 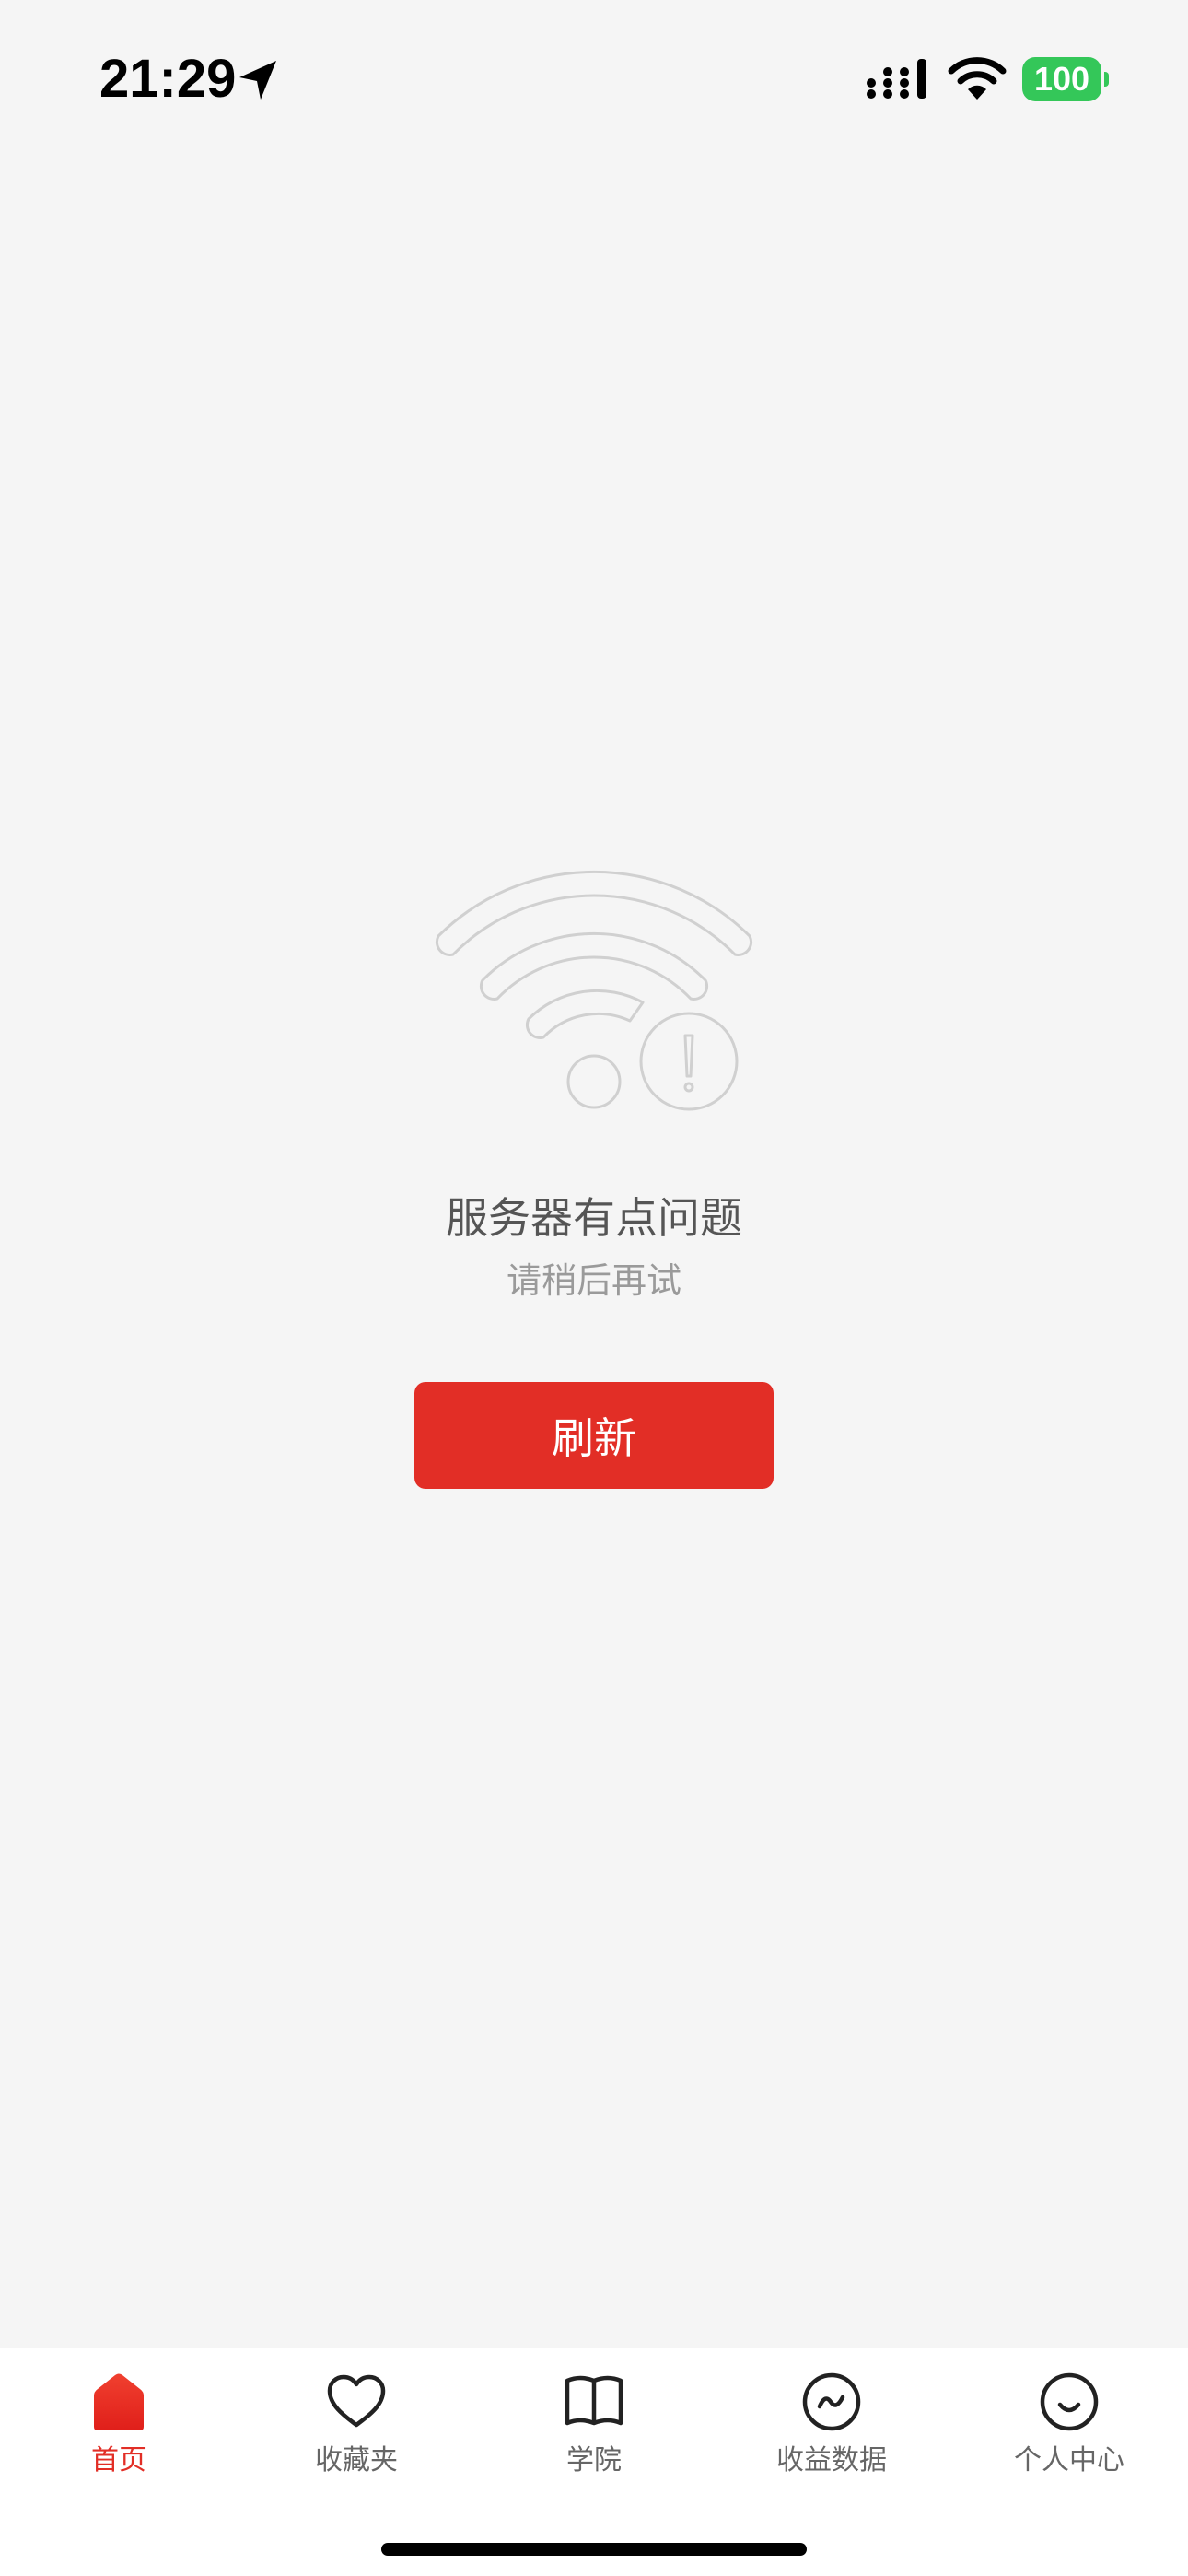 I want to click on tab-profile: 个人中心, so click(x=1069, y=2436).